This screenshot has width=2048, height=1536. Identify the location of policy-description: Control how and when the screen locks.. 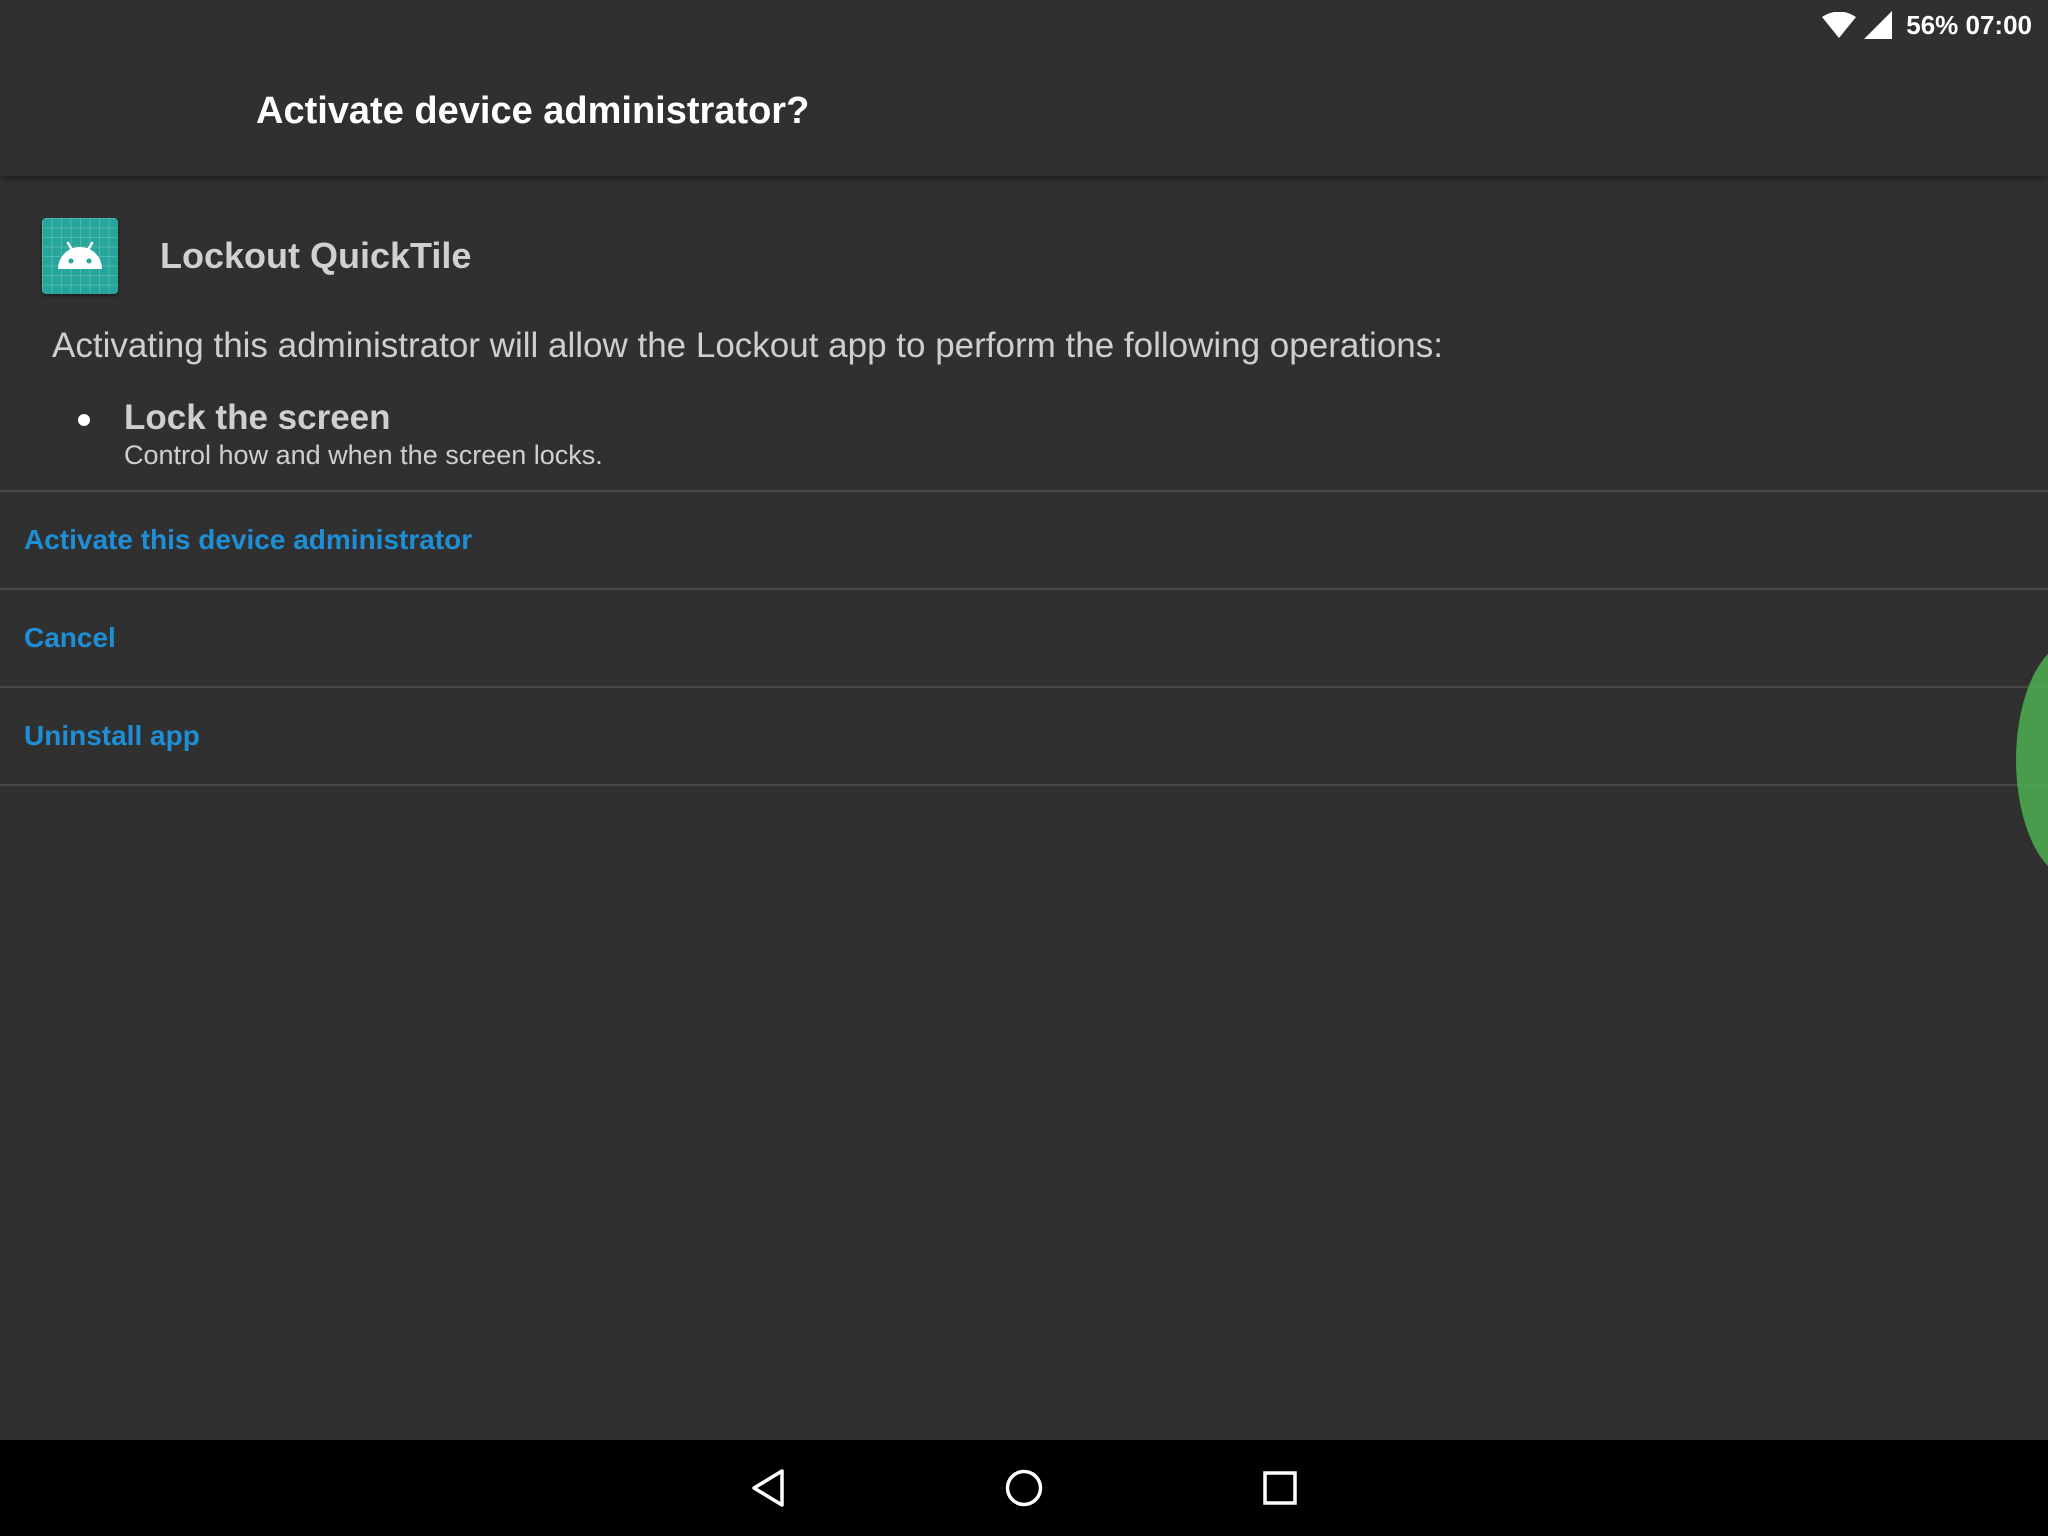
(363, 455).